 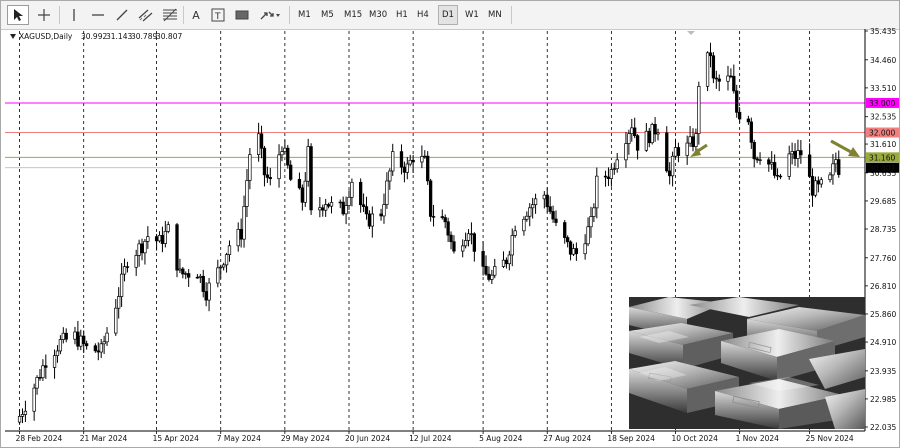 What do you see at coordinates (883, 60) in the screenshot?
I see `price-tick-label: 34.460` at bounding box center [883, 60].